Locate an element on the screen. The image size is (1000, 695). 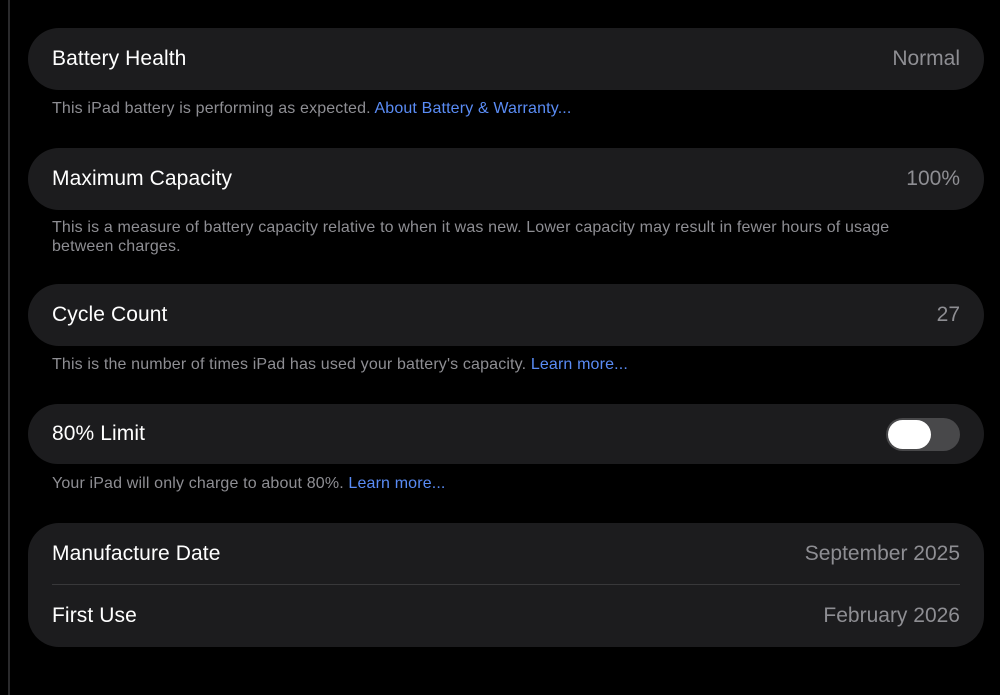
limit-80-card: 80% Limit is located at coordinates (506, 434).